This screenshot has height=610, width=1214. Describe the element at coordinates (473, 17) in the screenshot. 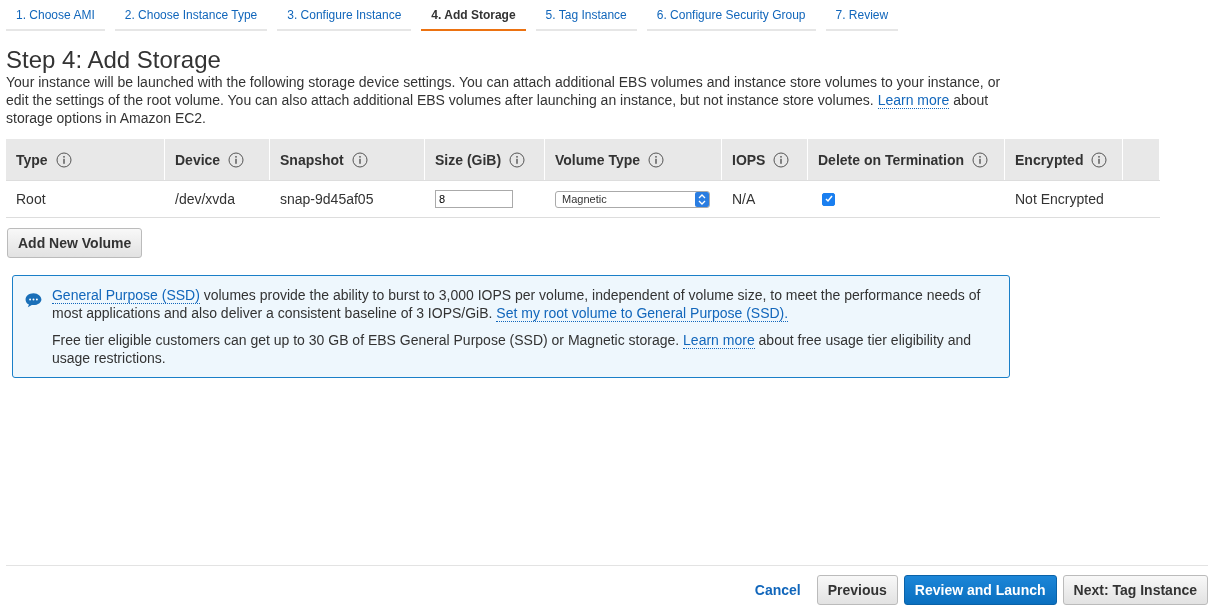

I see `wizard-tab: 4. Add Storage` at that location.